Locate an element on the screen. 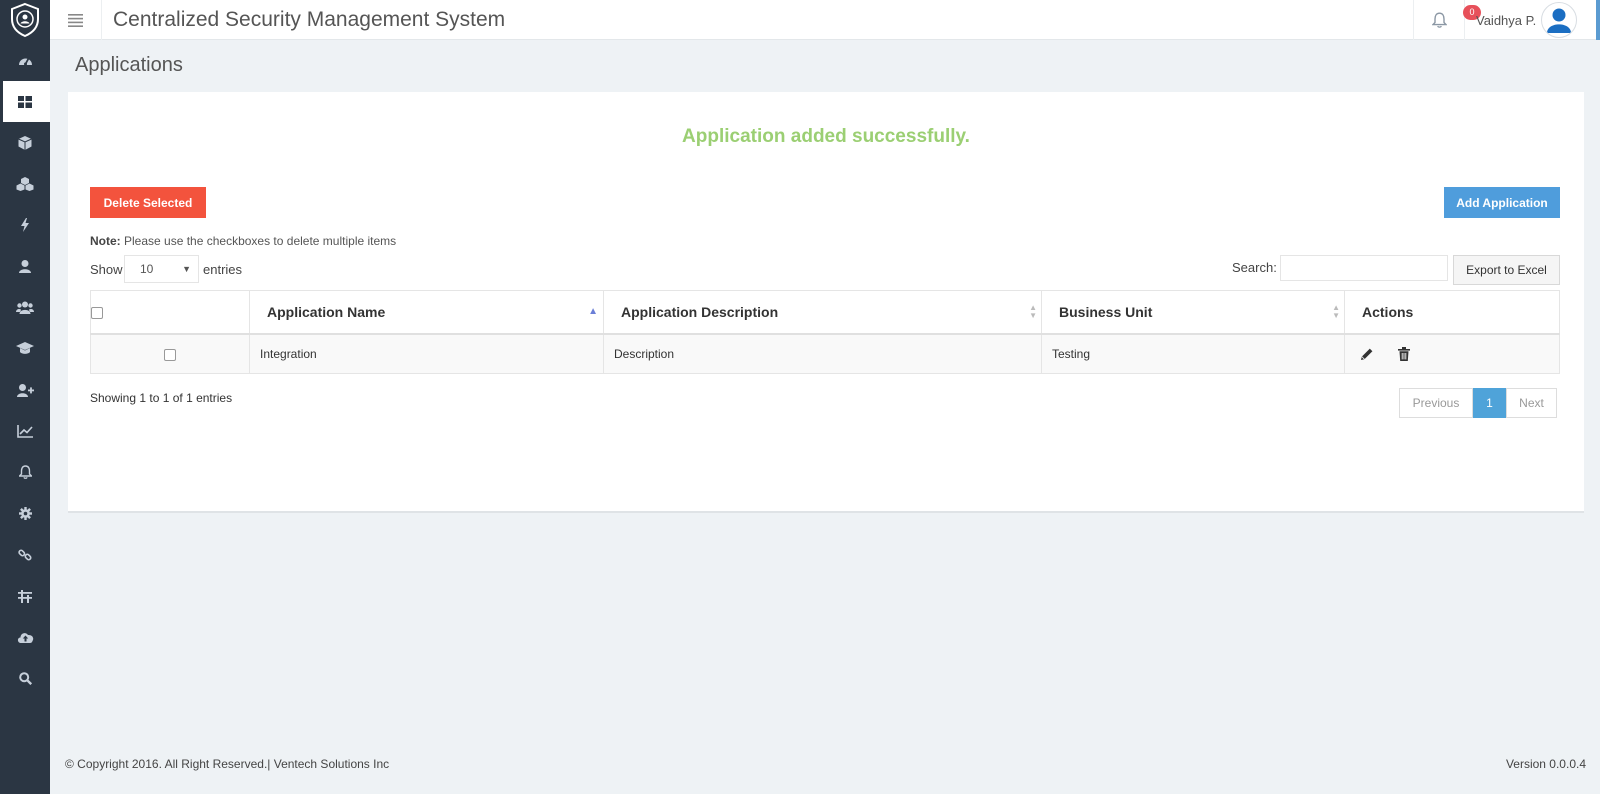 Image resolution: width=1600 pixels, height=794 pixels. entries-label: entries is located at coordinates (223, 269).